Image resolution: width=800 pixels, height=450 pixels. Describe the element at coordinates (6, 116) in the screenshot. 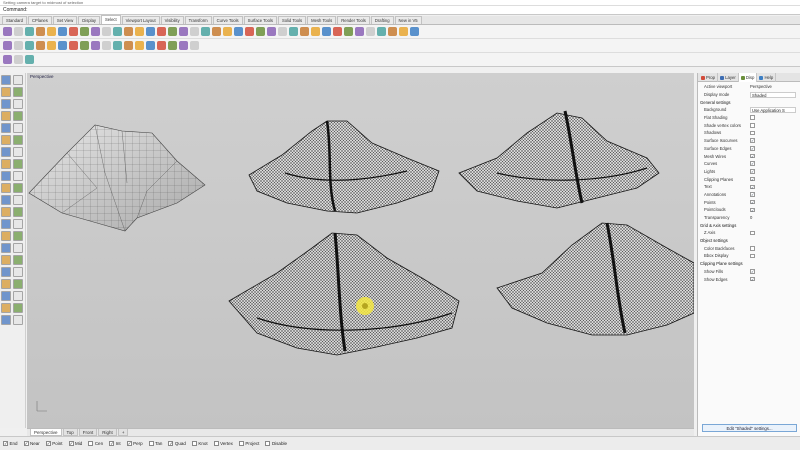

I see `circle-icon` at that location.